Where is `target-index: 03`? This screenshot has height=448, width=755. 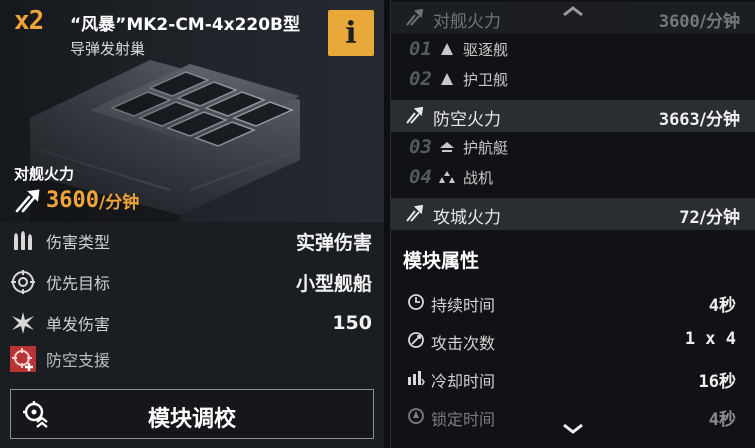
target-index: 03 is located at coordinates (420, 147).